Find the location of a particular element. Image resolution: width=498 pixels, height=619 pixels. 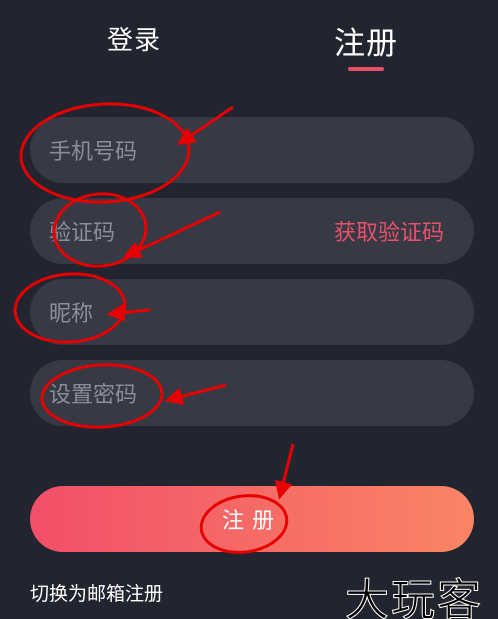

auth-tabs: 登录 注册 is located at coordinates (249, 40).